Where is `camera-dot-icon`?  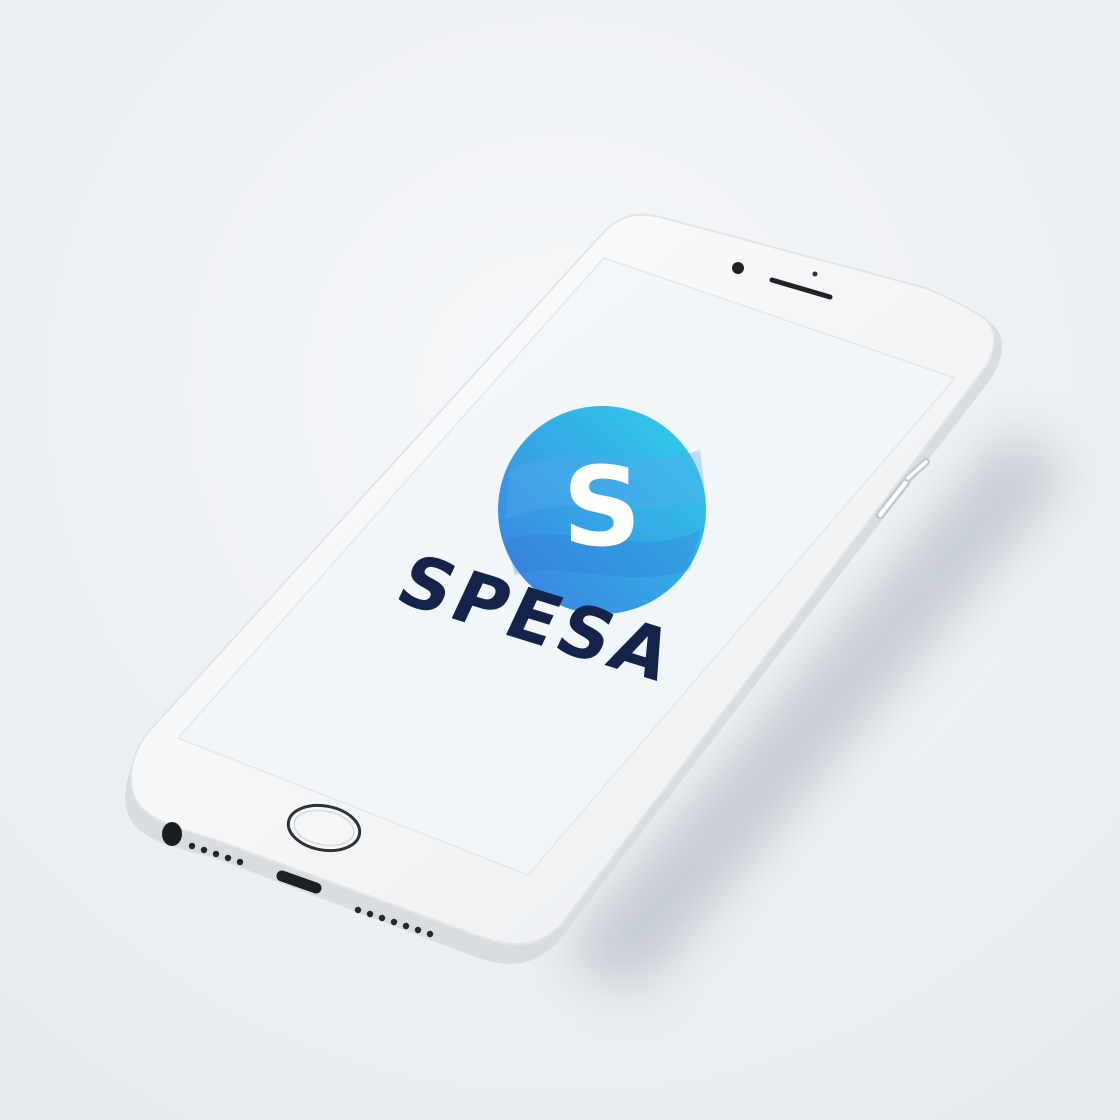 camera-dot-icon is located at coordinates (738, 268).